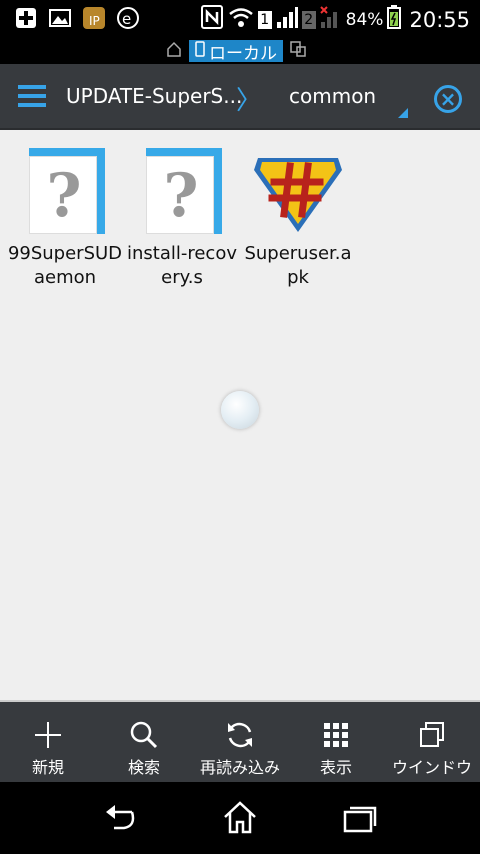 The width and height of the screenshot is (480, 854). I want to click on svg-text: e, so click(126, 19).